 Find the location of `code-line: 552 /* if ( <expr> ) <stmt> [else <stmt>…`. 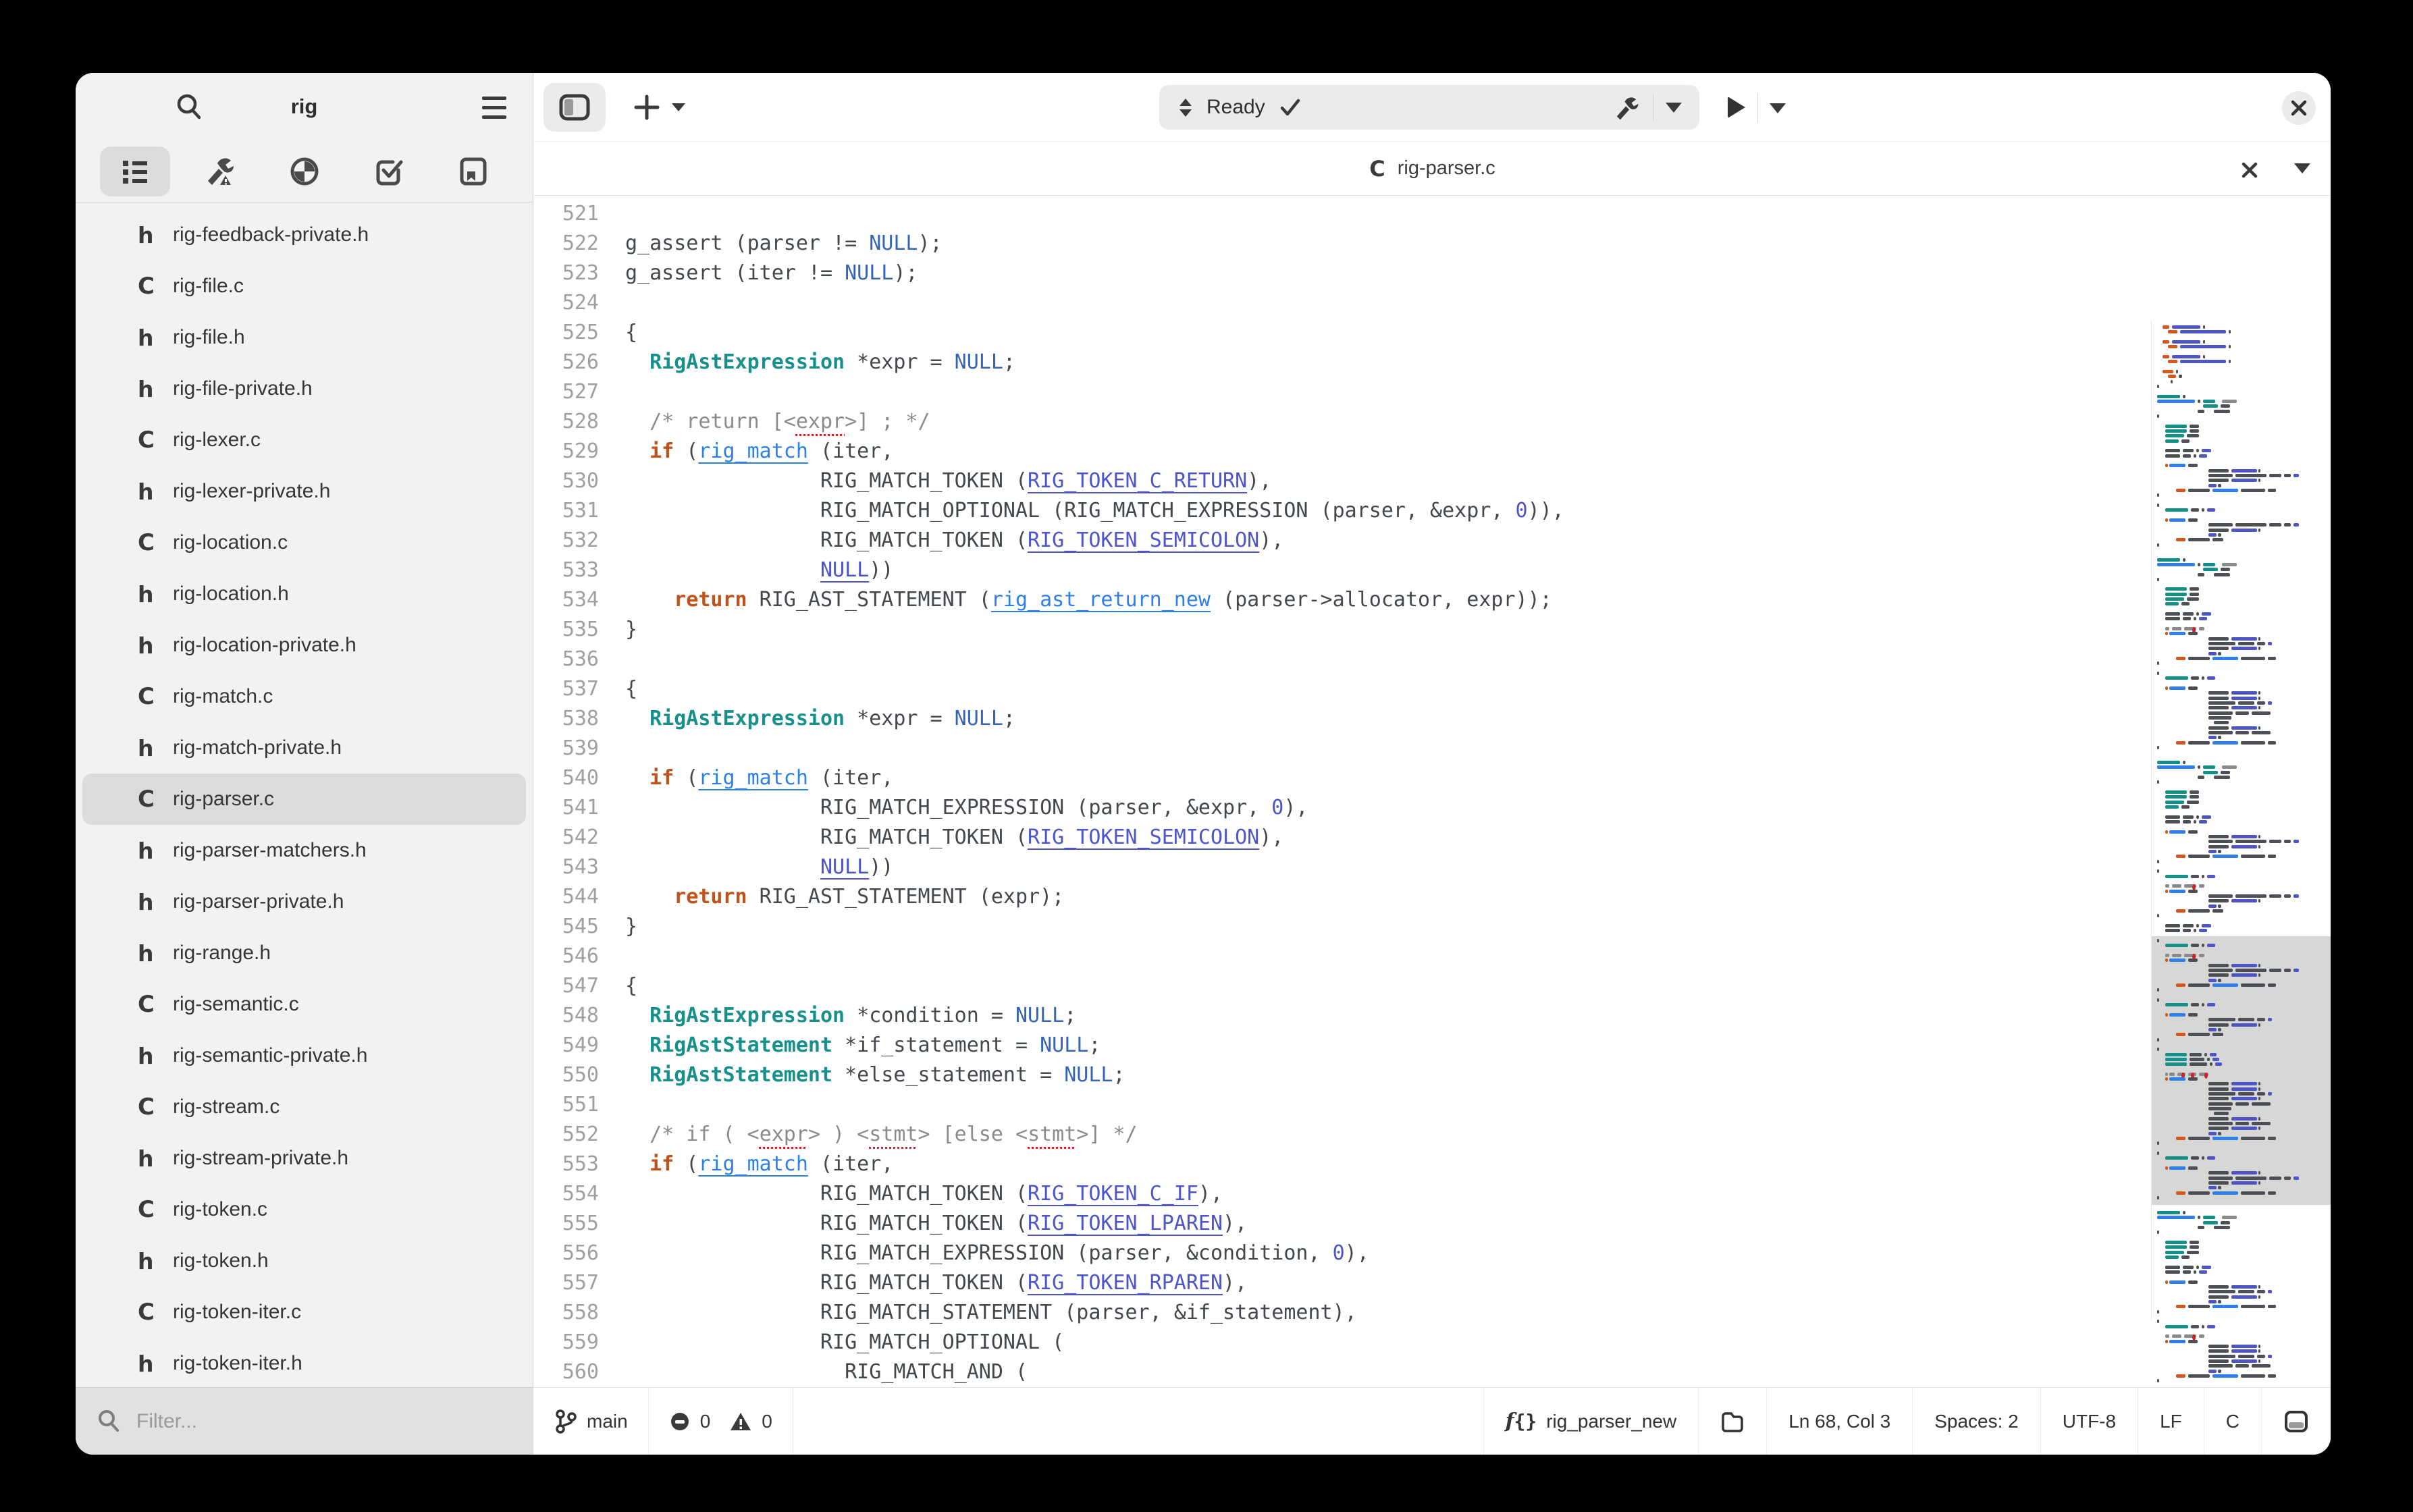

code-line: 552 /* if ( <expr> ) <stmt> [else <stmt>… is located at coordinates (1342, 1135).